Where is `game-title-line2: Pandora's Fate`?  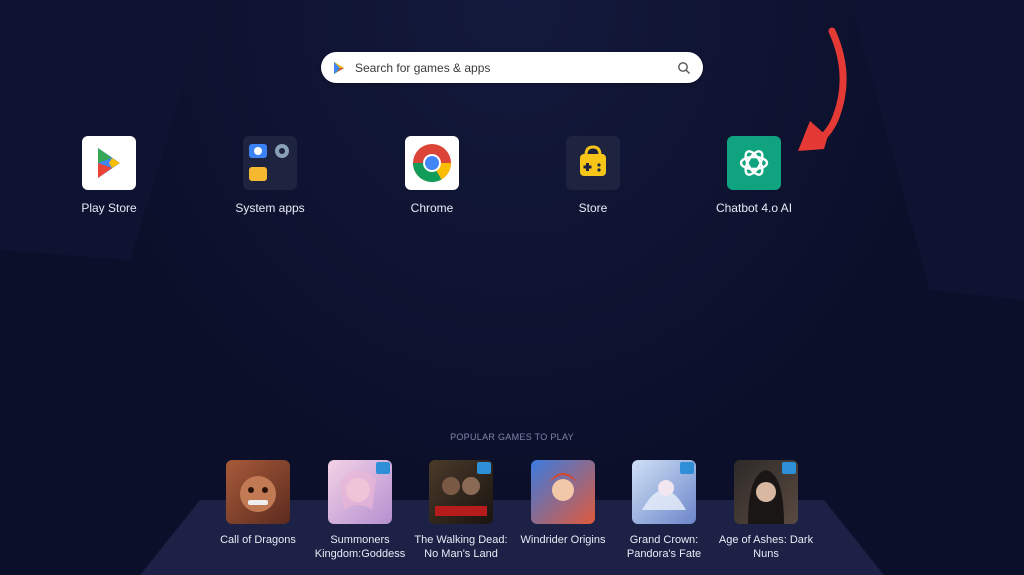 game-title-line2: Pandora's Fate is located at coordinates (664, 554).